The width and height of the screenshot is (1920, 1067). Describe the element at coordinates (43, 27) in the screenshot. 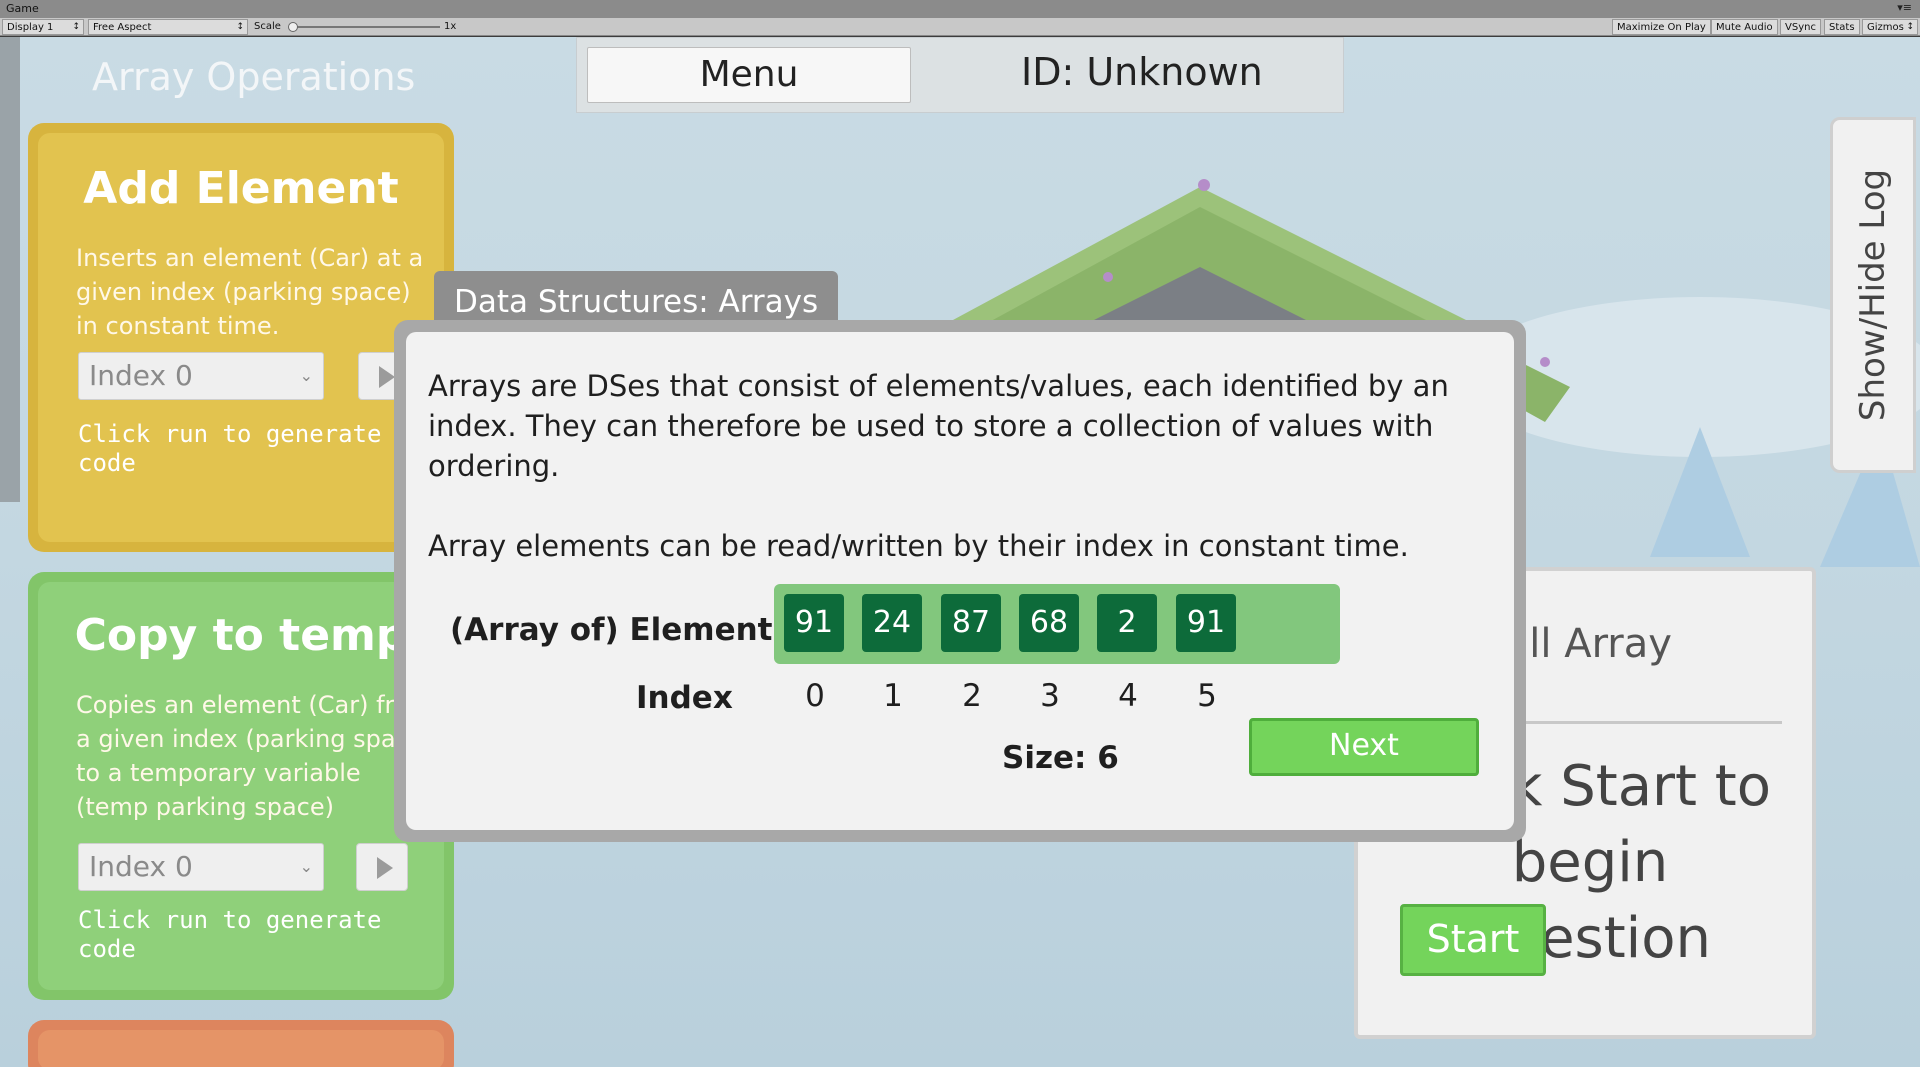

I see `display-dropdown: Display 1` at that location.